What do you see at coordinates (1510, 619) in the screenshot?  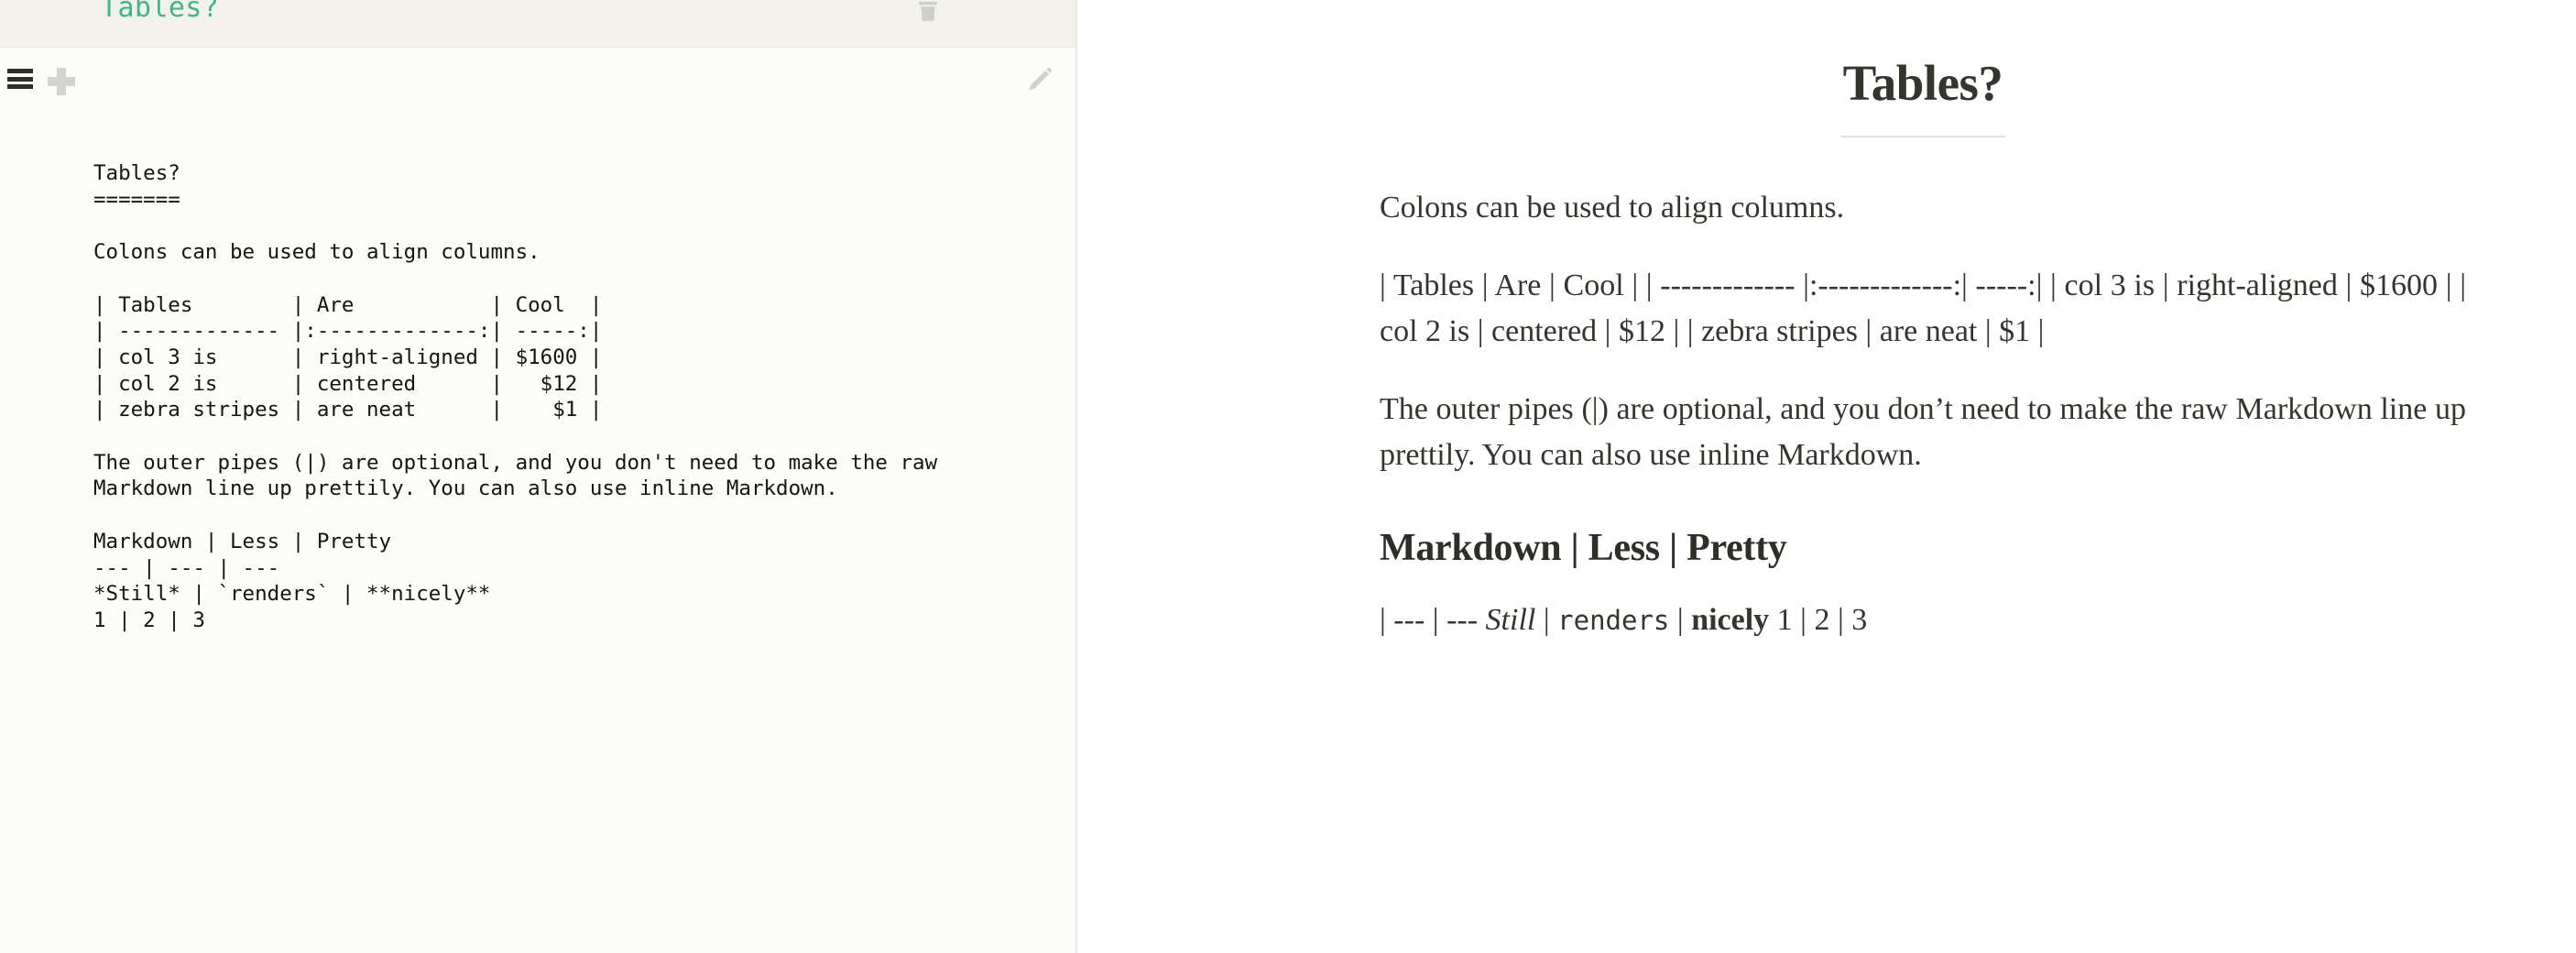 I see `final-line-italic: Still` at bounding box center [1510, 619].